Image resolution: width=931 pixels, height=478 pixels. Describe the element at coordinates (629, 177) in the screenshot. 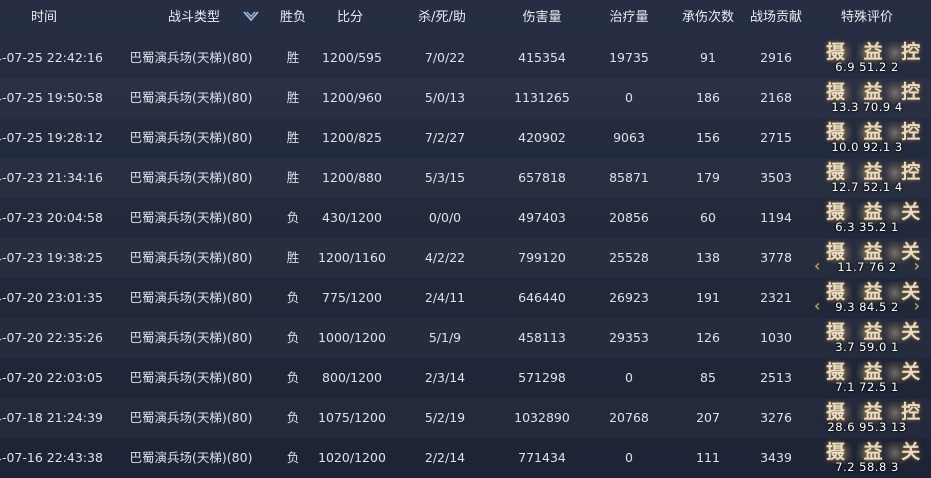

I see `cell-heal: 85871` at that location.